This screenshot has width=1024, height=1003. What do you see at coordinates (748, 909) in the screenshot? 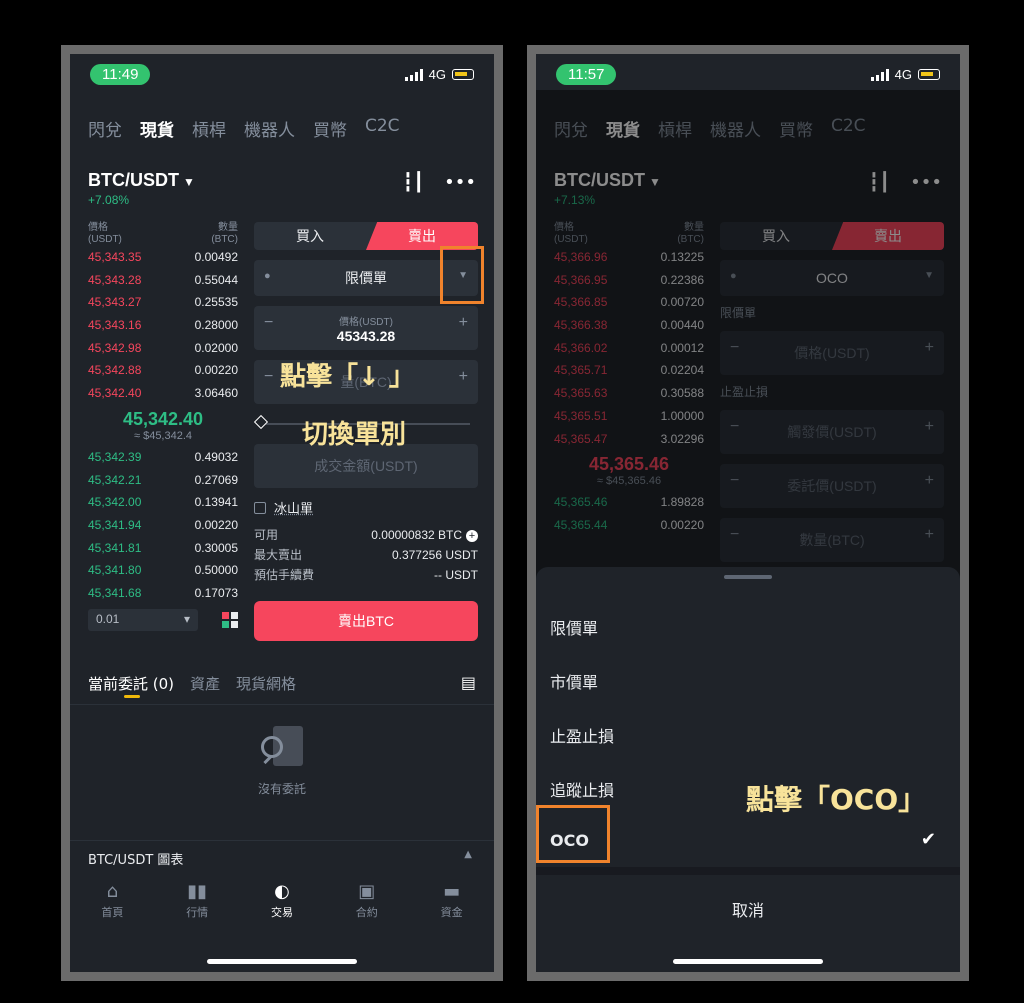
I see `cancel-button: 取消` at bounding box center [748, 909].